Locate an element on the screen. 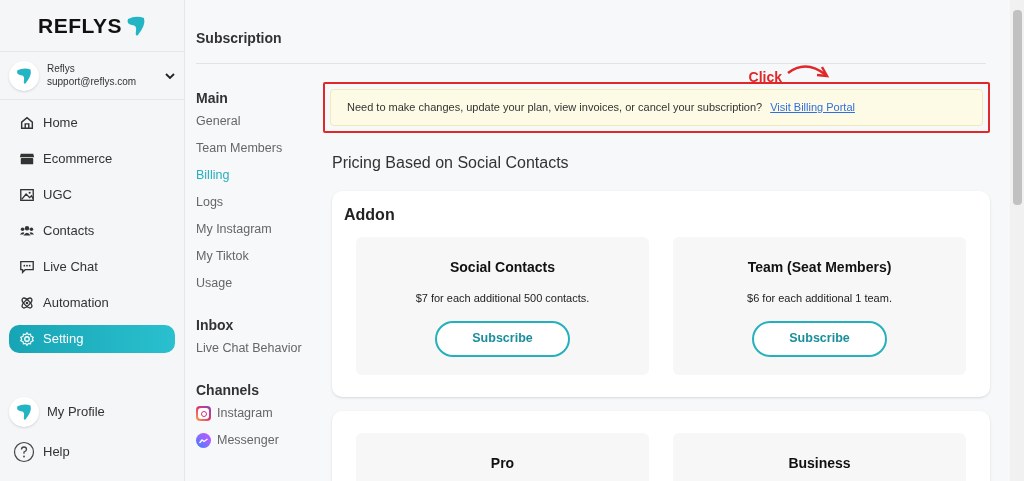 The height and width of the screenshot is (481, 1024). settings-nav-item: My Tiktok is located at coordinates (258, 256).